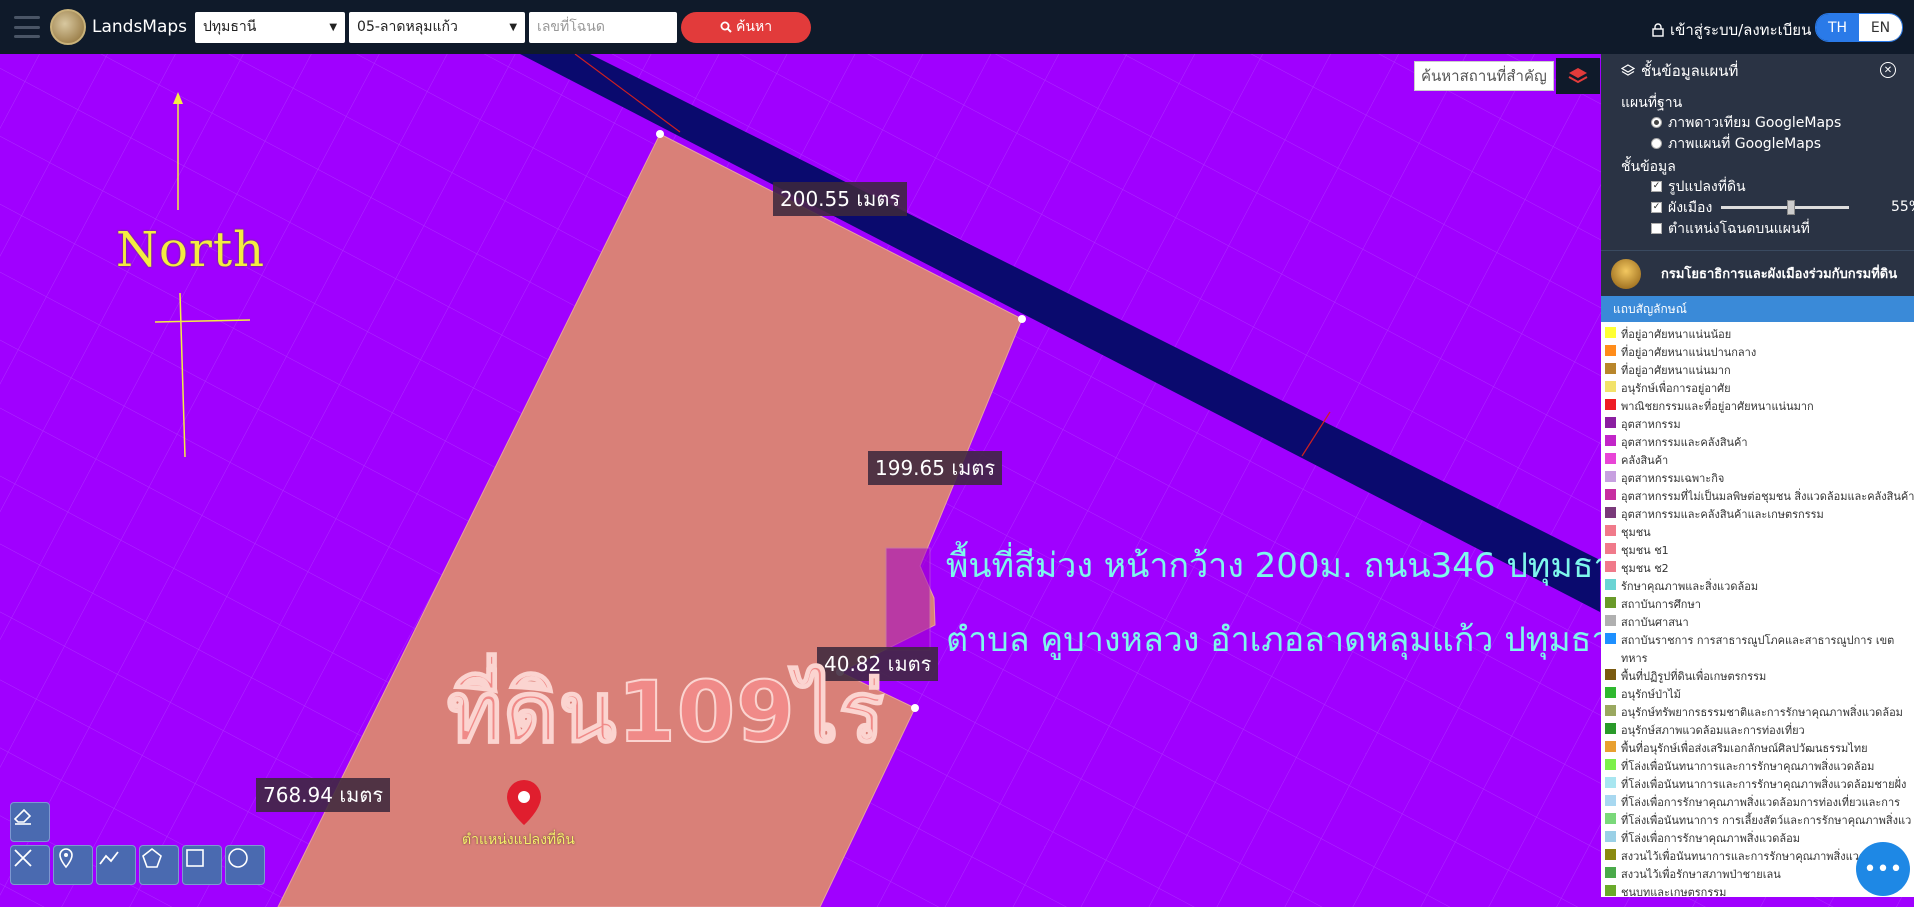  What do you see at coordinates (1741, 30) in the screenshot?
I see `login-label: เข้าสู่ระบบ/ลงทะเบียน` at bounding box center [1741, 30].